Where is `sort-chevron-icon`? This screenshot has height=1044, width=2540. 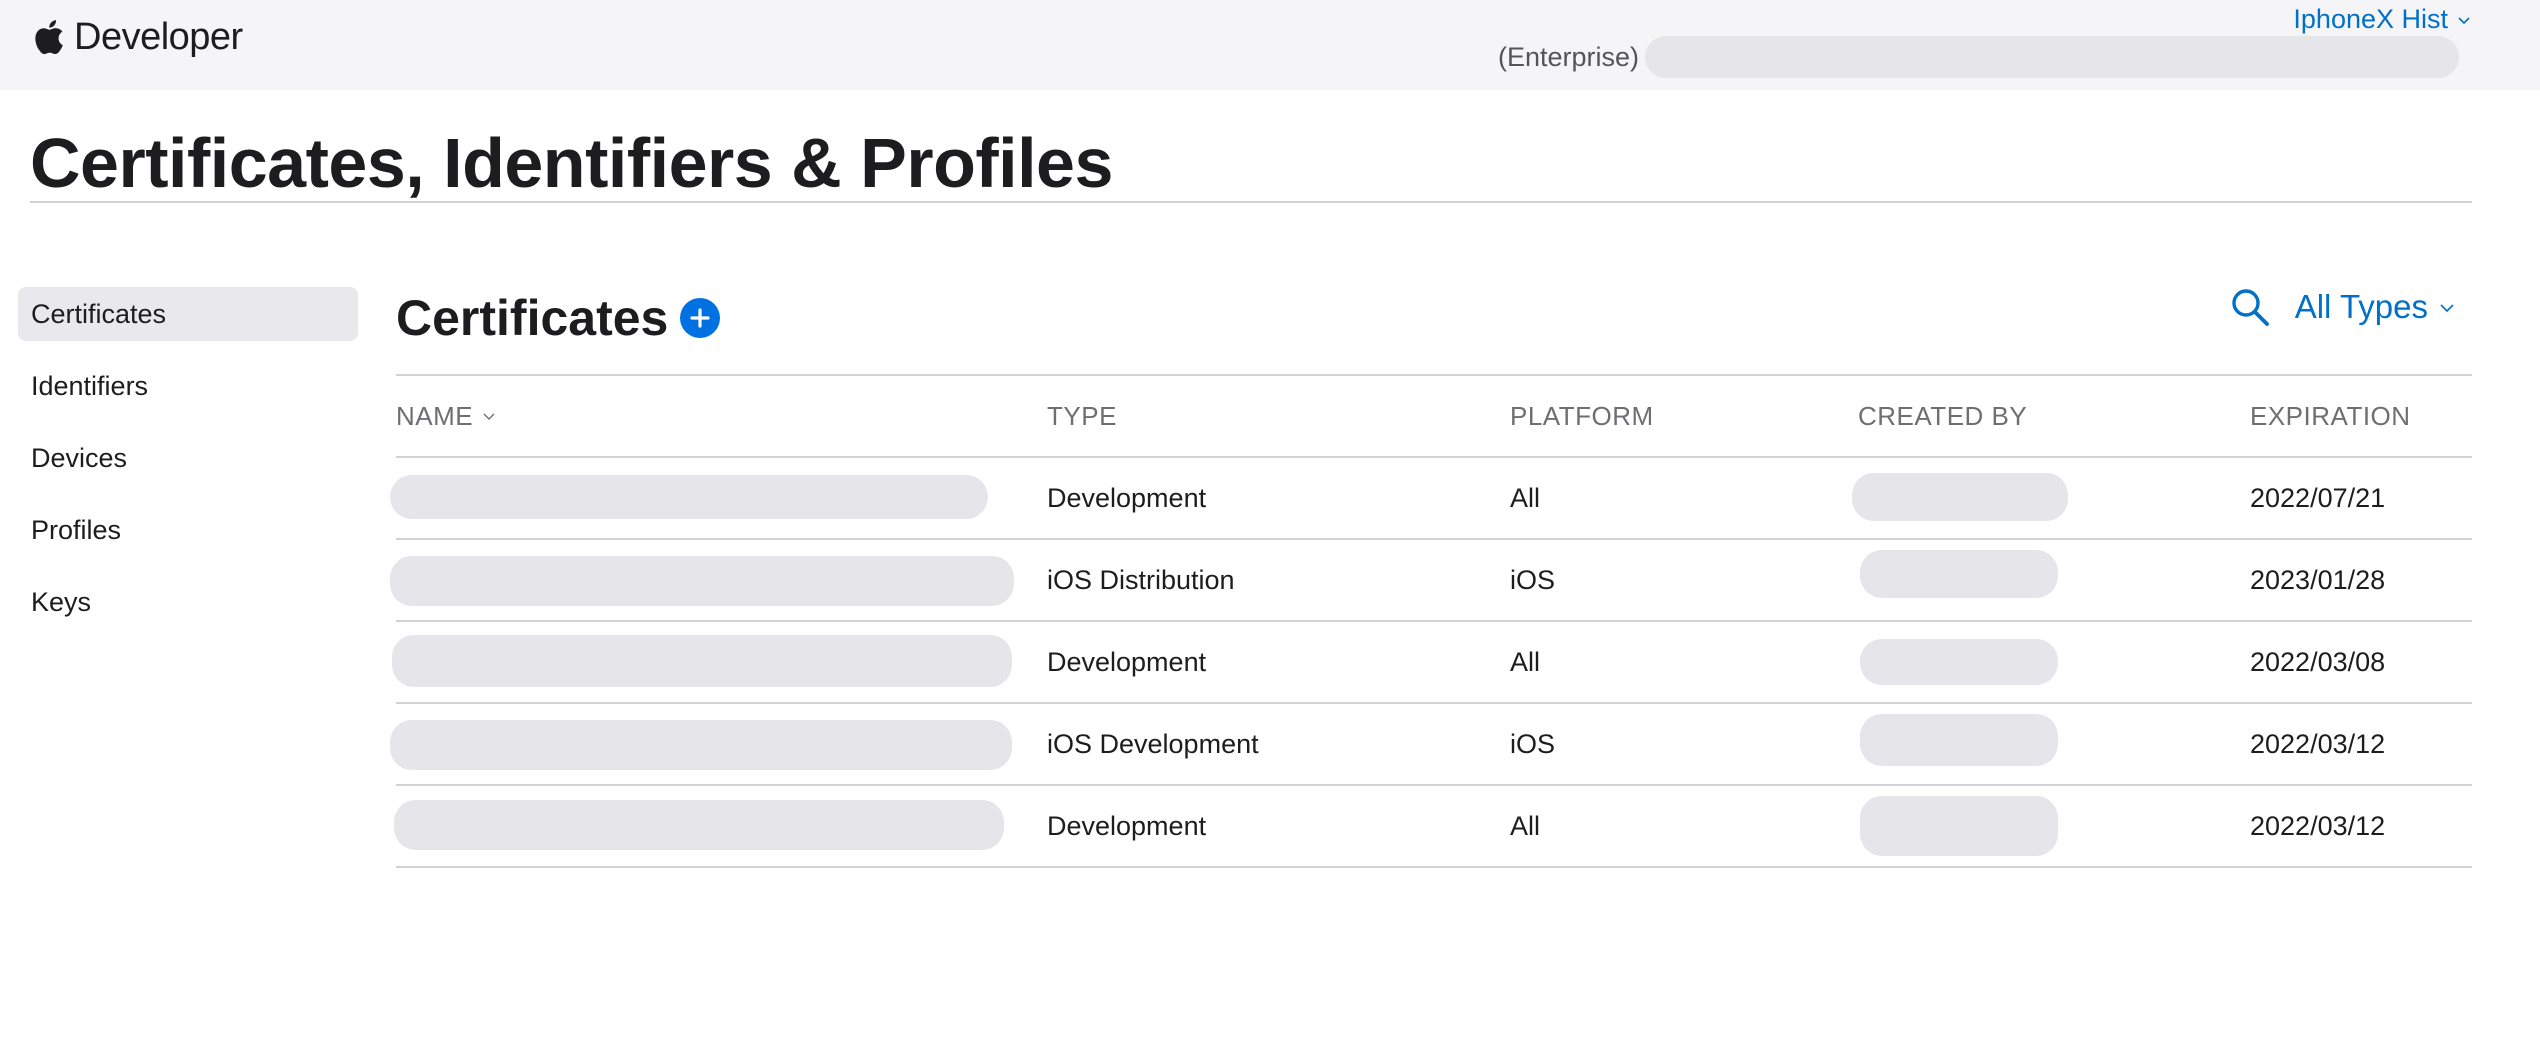
sort-chevron-icon is located at coordinates (489, 416).